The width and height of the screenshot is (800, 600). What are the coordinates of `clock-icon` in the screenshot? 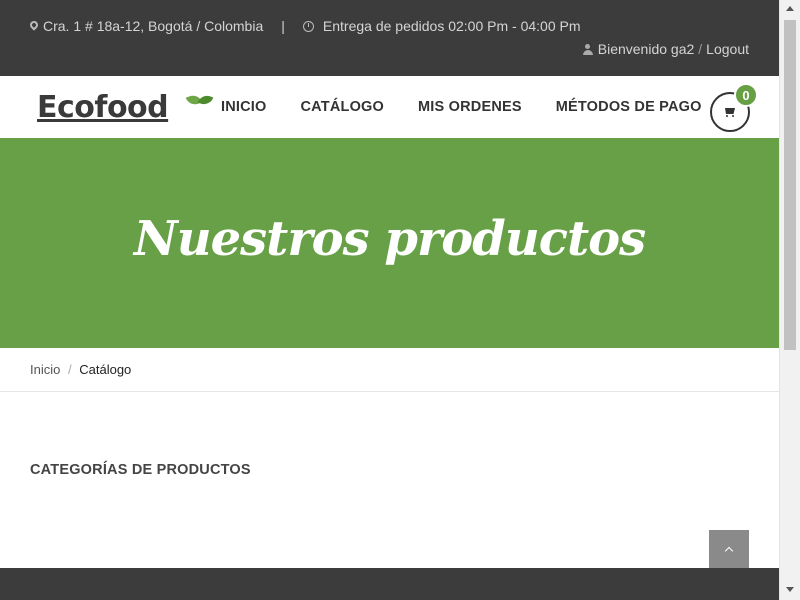 It's located at (308, 26).